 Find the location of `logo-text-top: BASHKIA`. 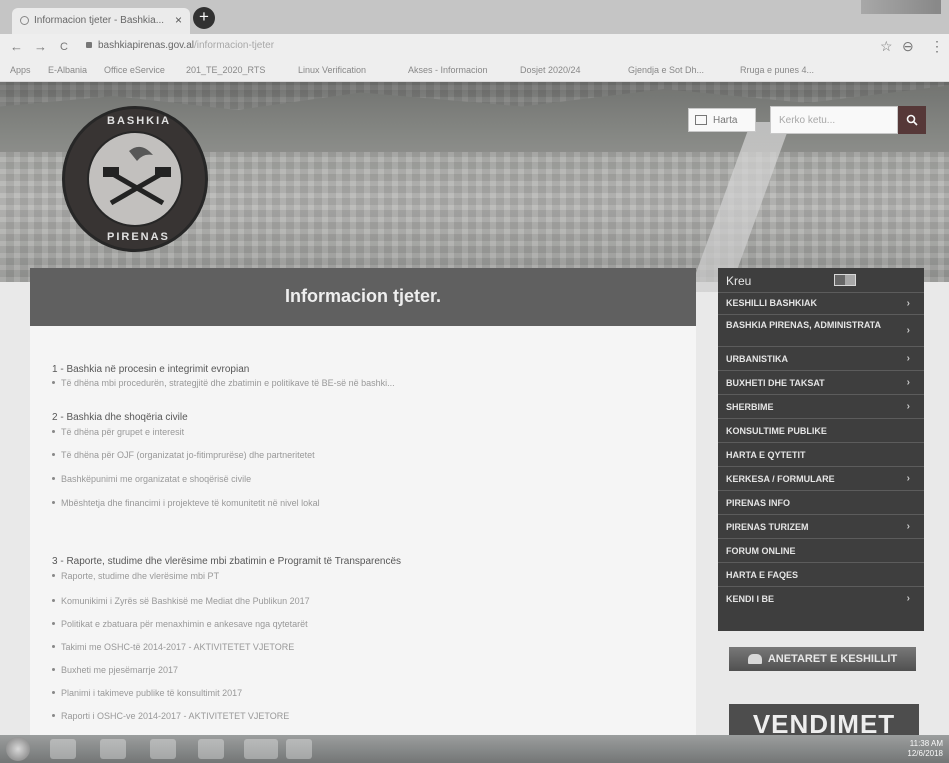

logo-text-top: BASHKIA is located at coordinates (139, 121).